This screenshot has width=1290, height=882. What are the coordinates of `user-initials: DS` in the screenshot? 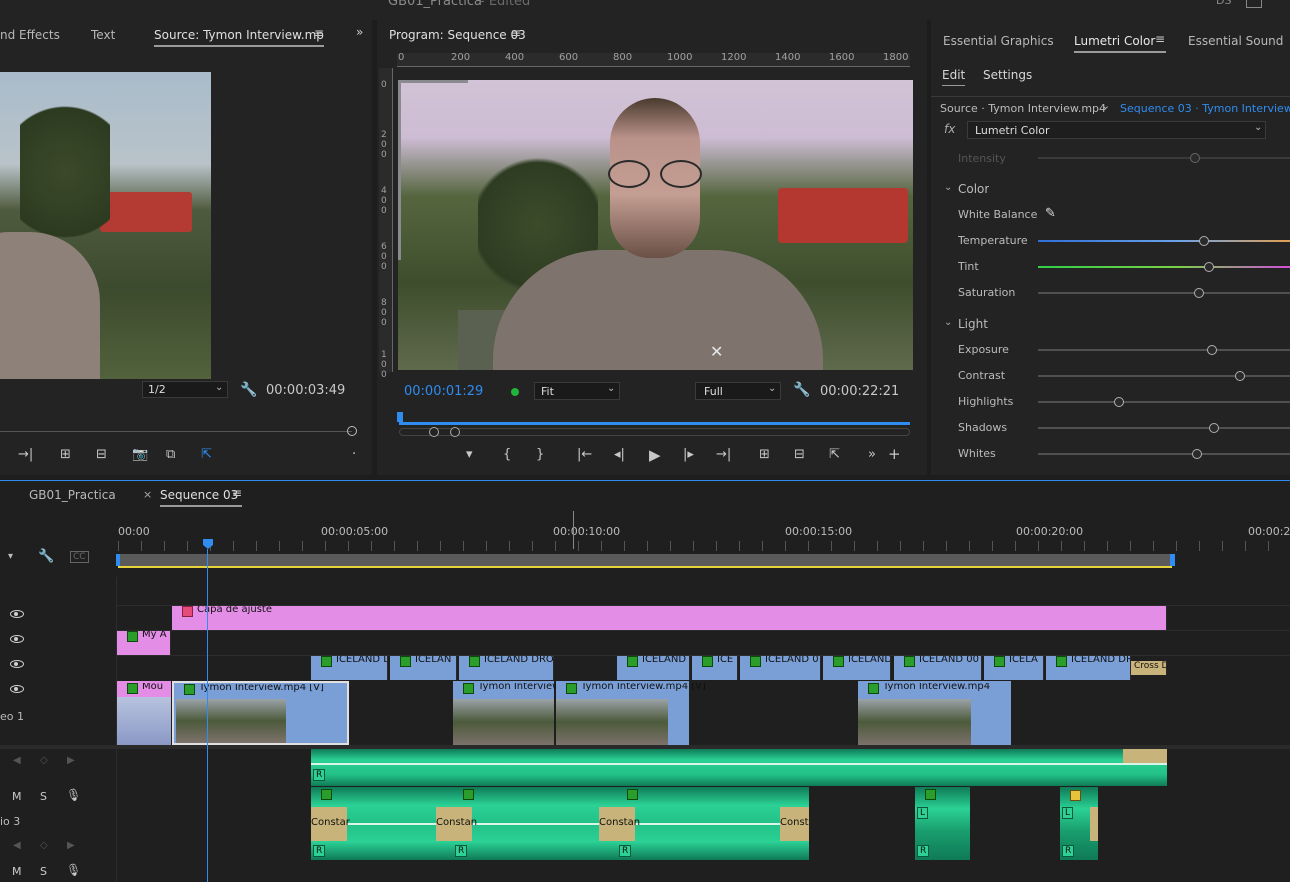 It's located at (1223, 3).